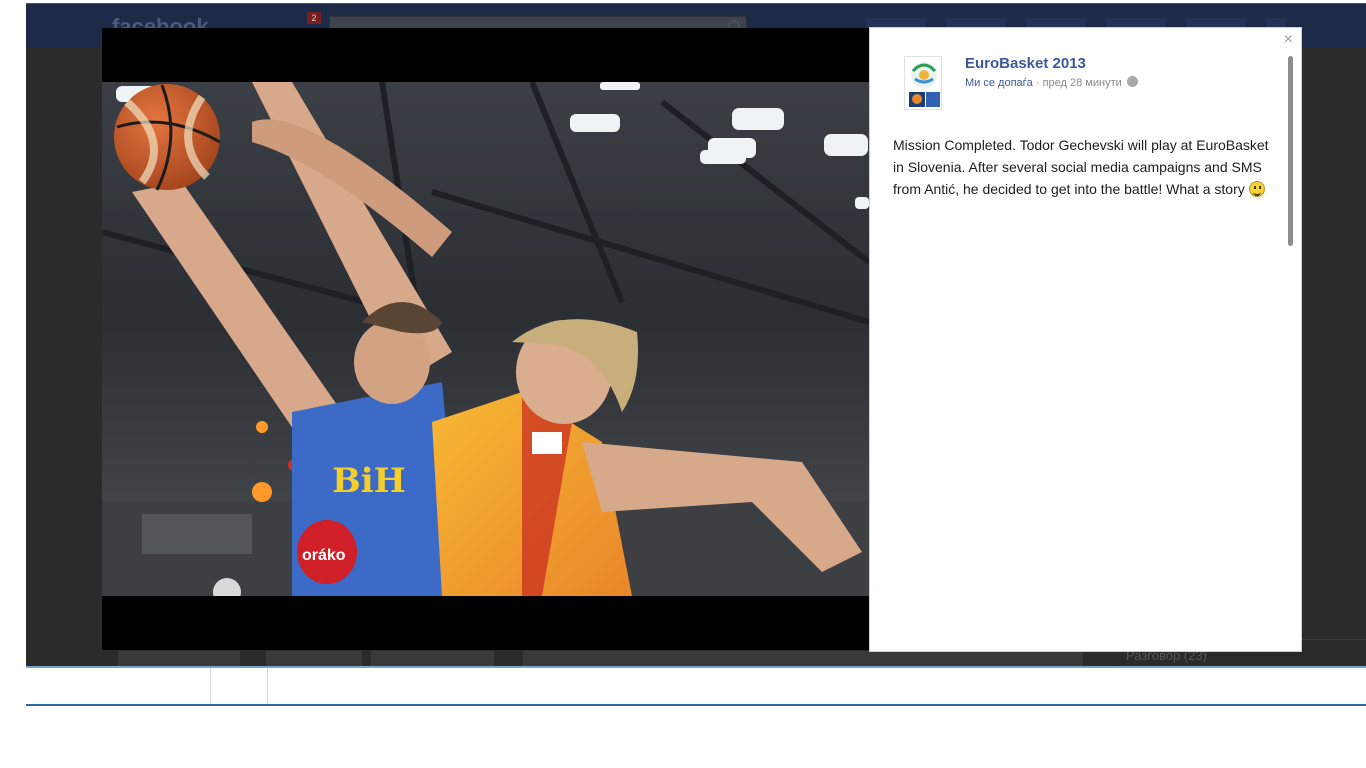 This screenshot has height=768, width=1366. I want to click on post-meta: Ми се допаѓа · пред 28 минути, so click(1051, 82).